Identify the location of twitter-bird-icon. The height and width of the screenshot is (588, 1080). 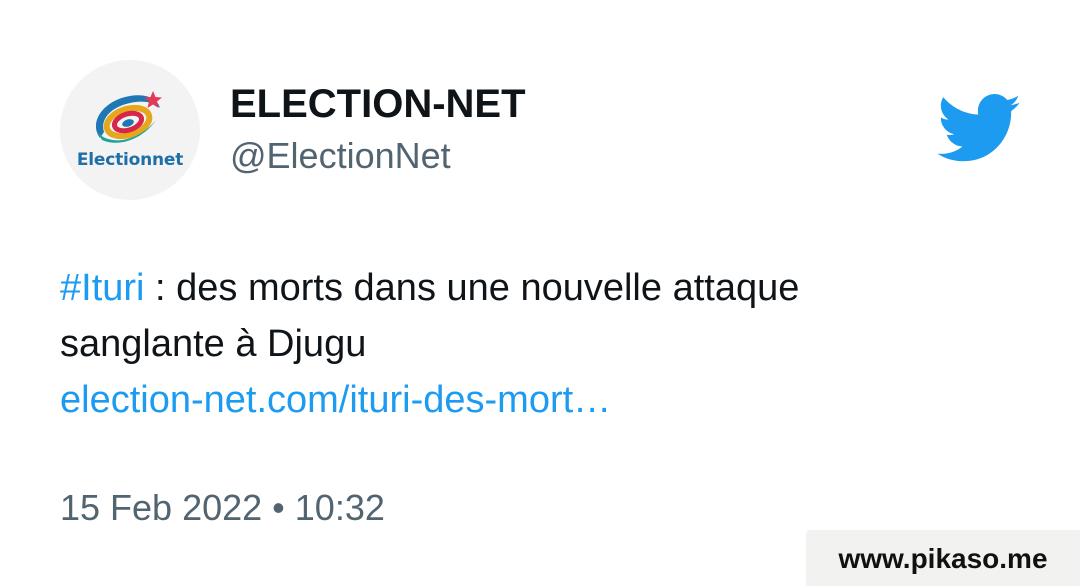
(980, 129).